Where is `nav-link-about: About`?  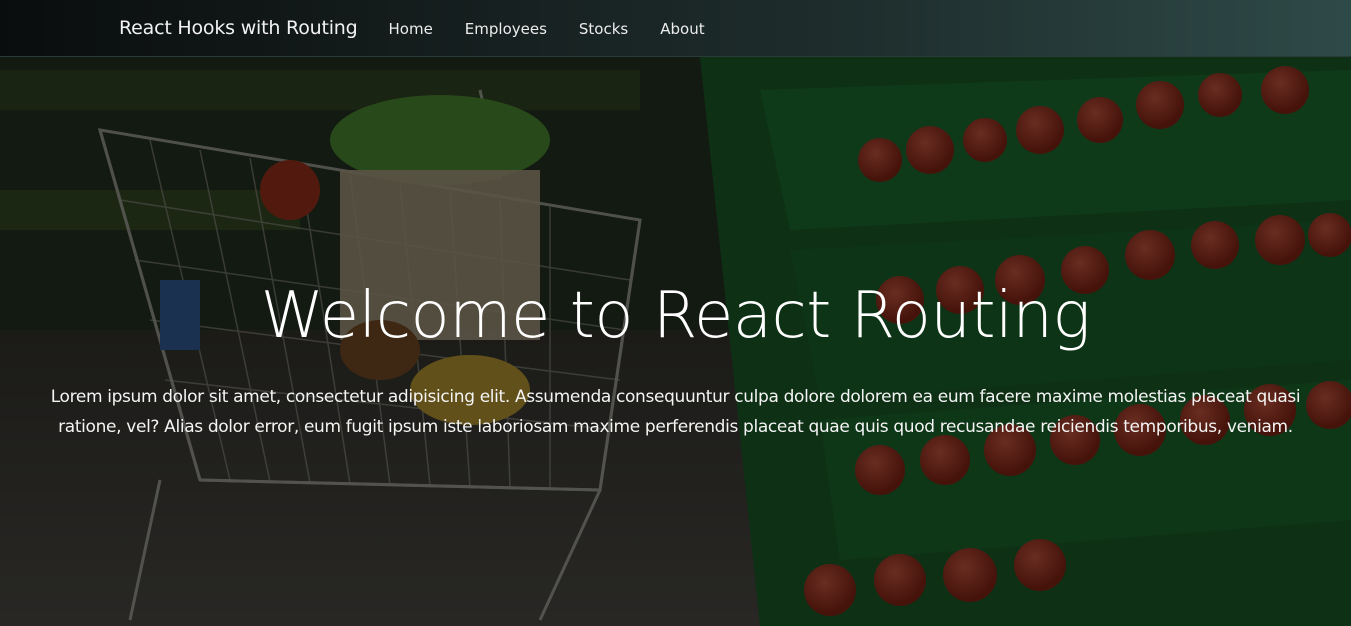
nav-link-about: About is located at coordinates (682, 29).